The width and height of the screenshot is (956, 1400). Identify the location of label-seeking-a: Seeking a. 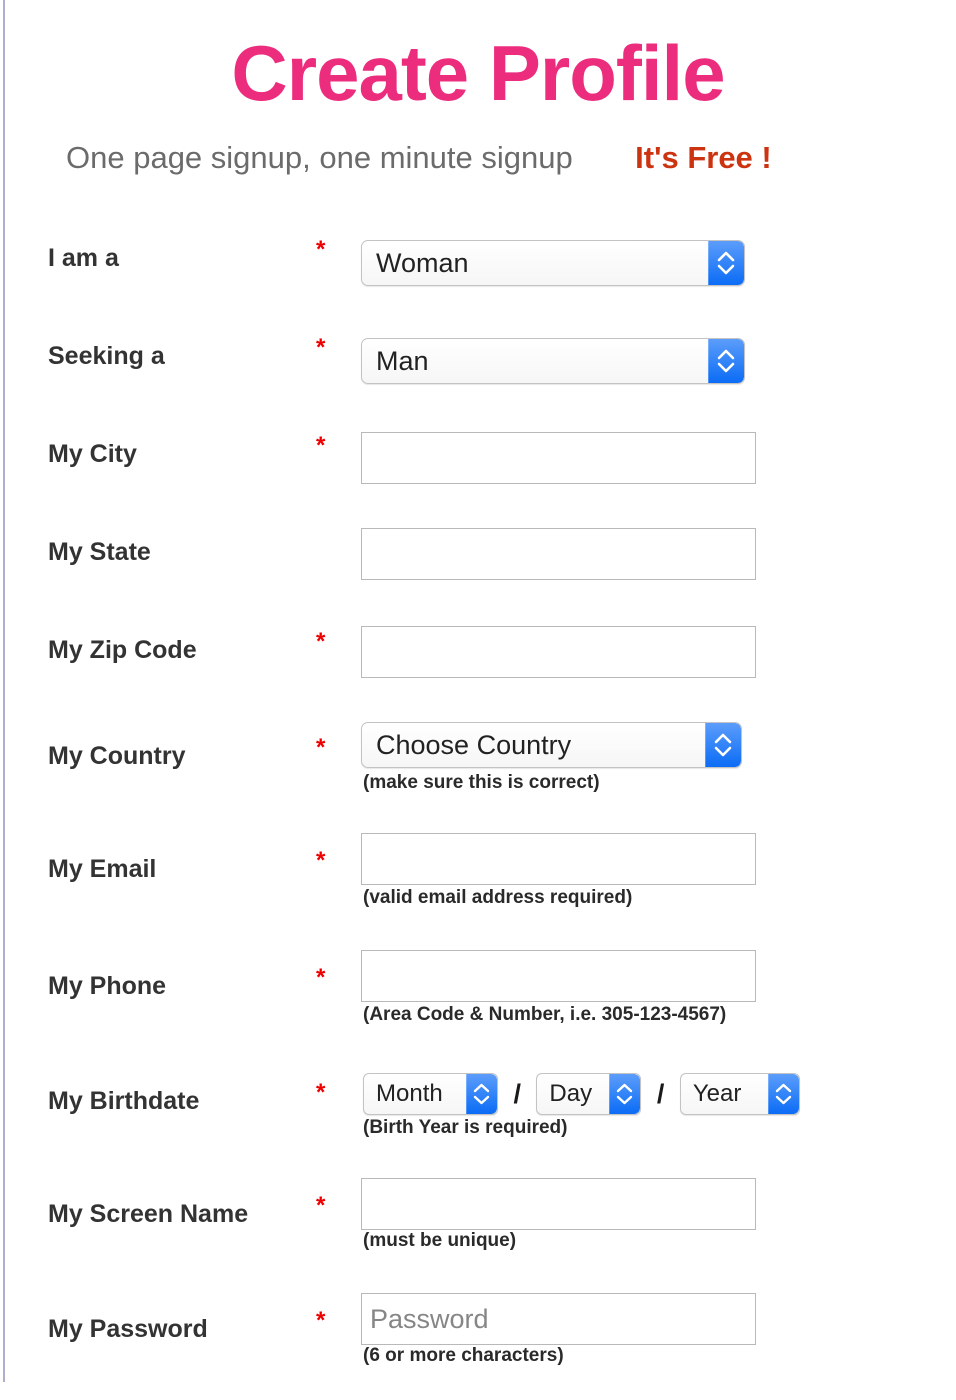
(106, 356).